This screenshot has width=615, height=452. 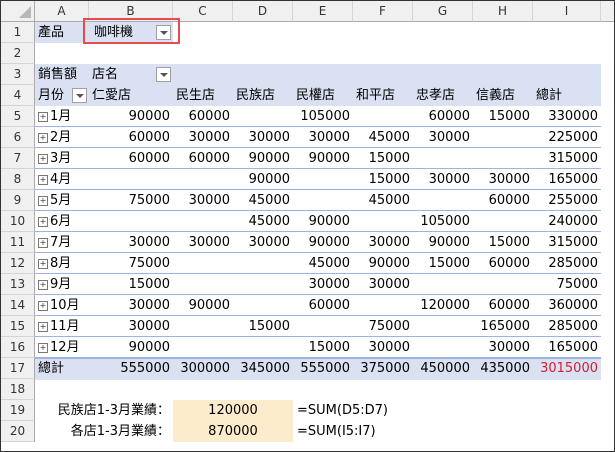 What do you see at coordinates (18, 95) in the screenshot?
I see `row-header-4: 4` at bounding box center [18, 95].